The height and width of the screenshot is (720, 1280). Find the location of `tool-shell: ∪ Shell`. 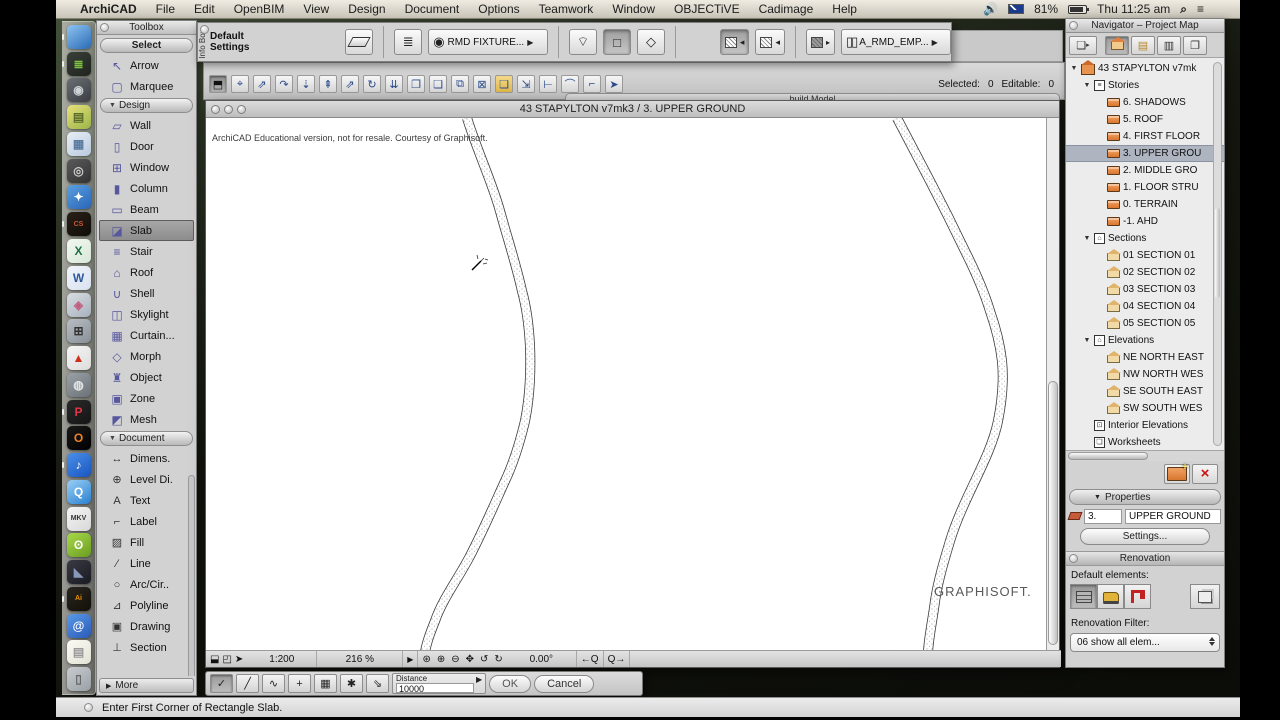

tool-shell: ∪ Shell is located at coordinates (146, 293).